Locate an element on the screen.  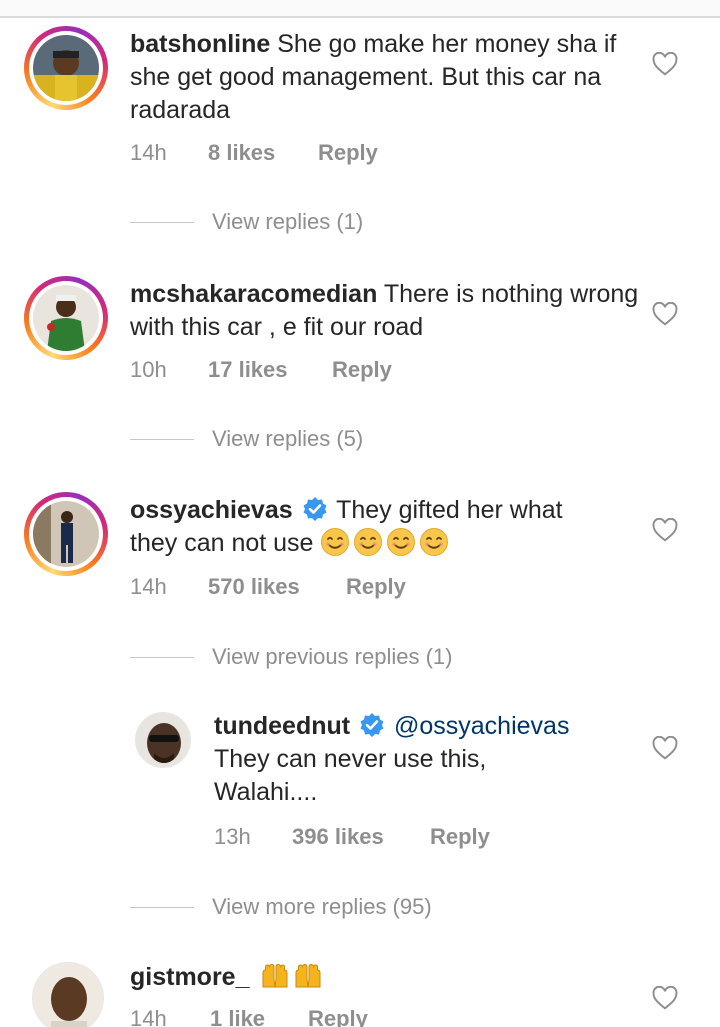
comment-likes: 1 like is located at coordinates (259, 1015).